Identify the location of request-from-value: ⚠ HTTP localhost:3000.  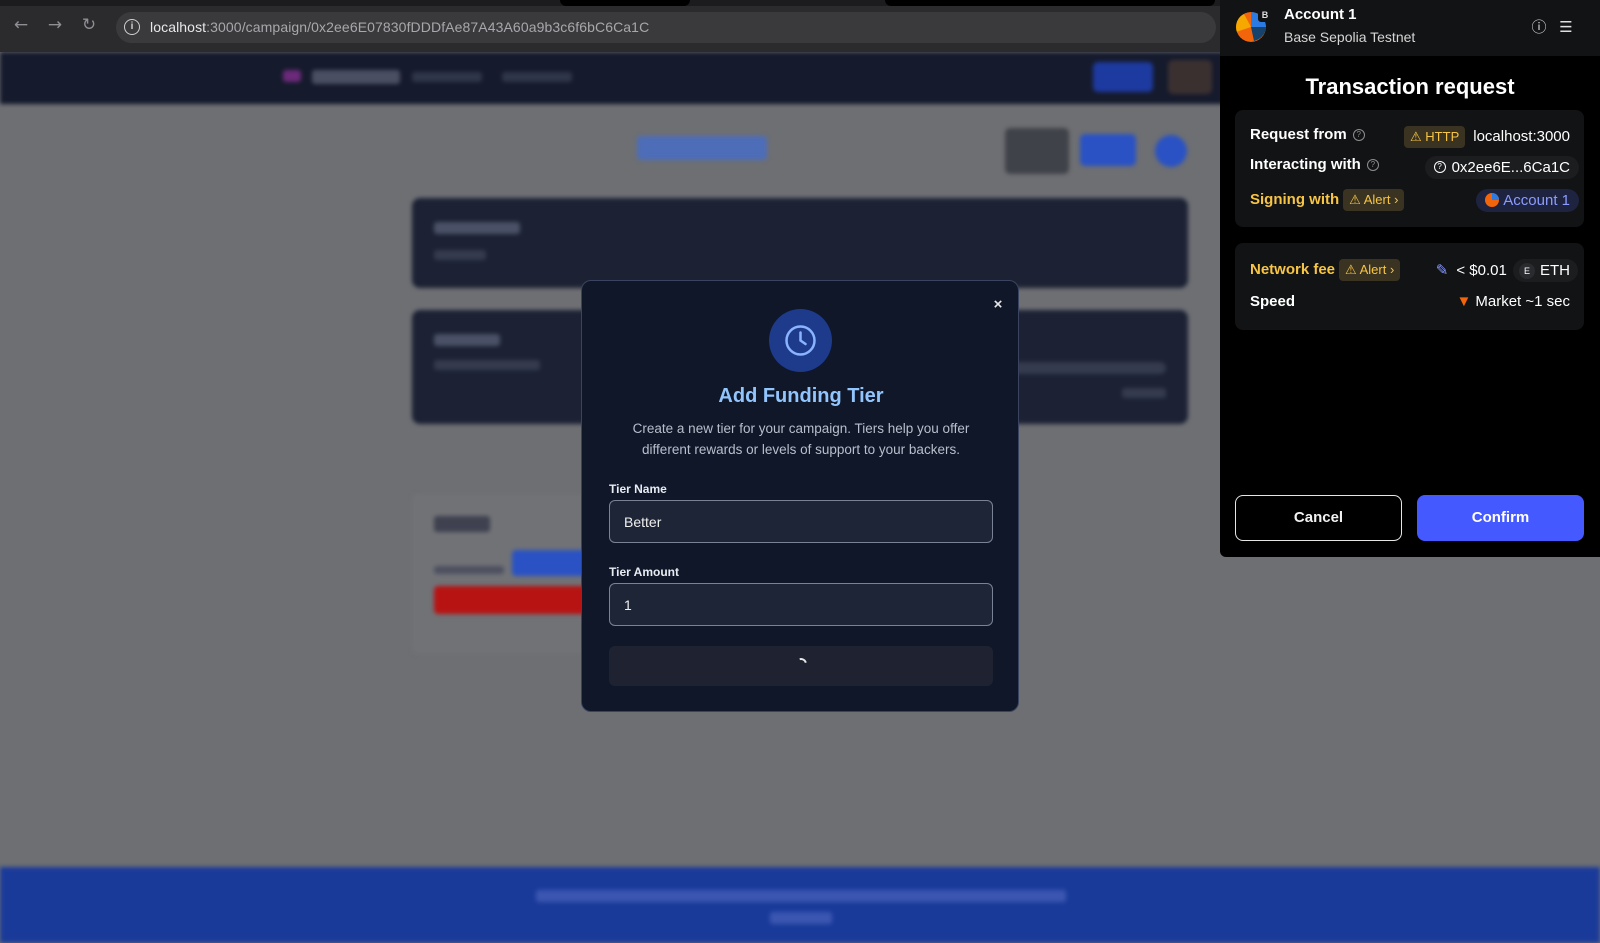
(1485, 137).